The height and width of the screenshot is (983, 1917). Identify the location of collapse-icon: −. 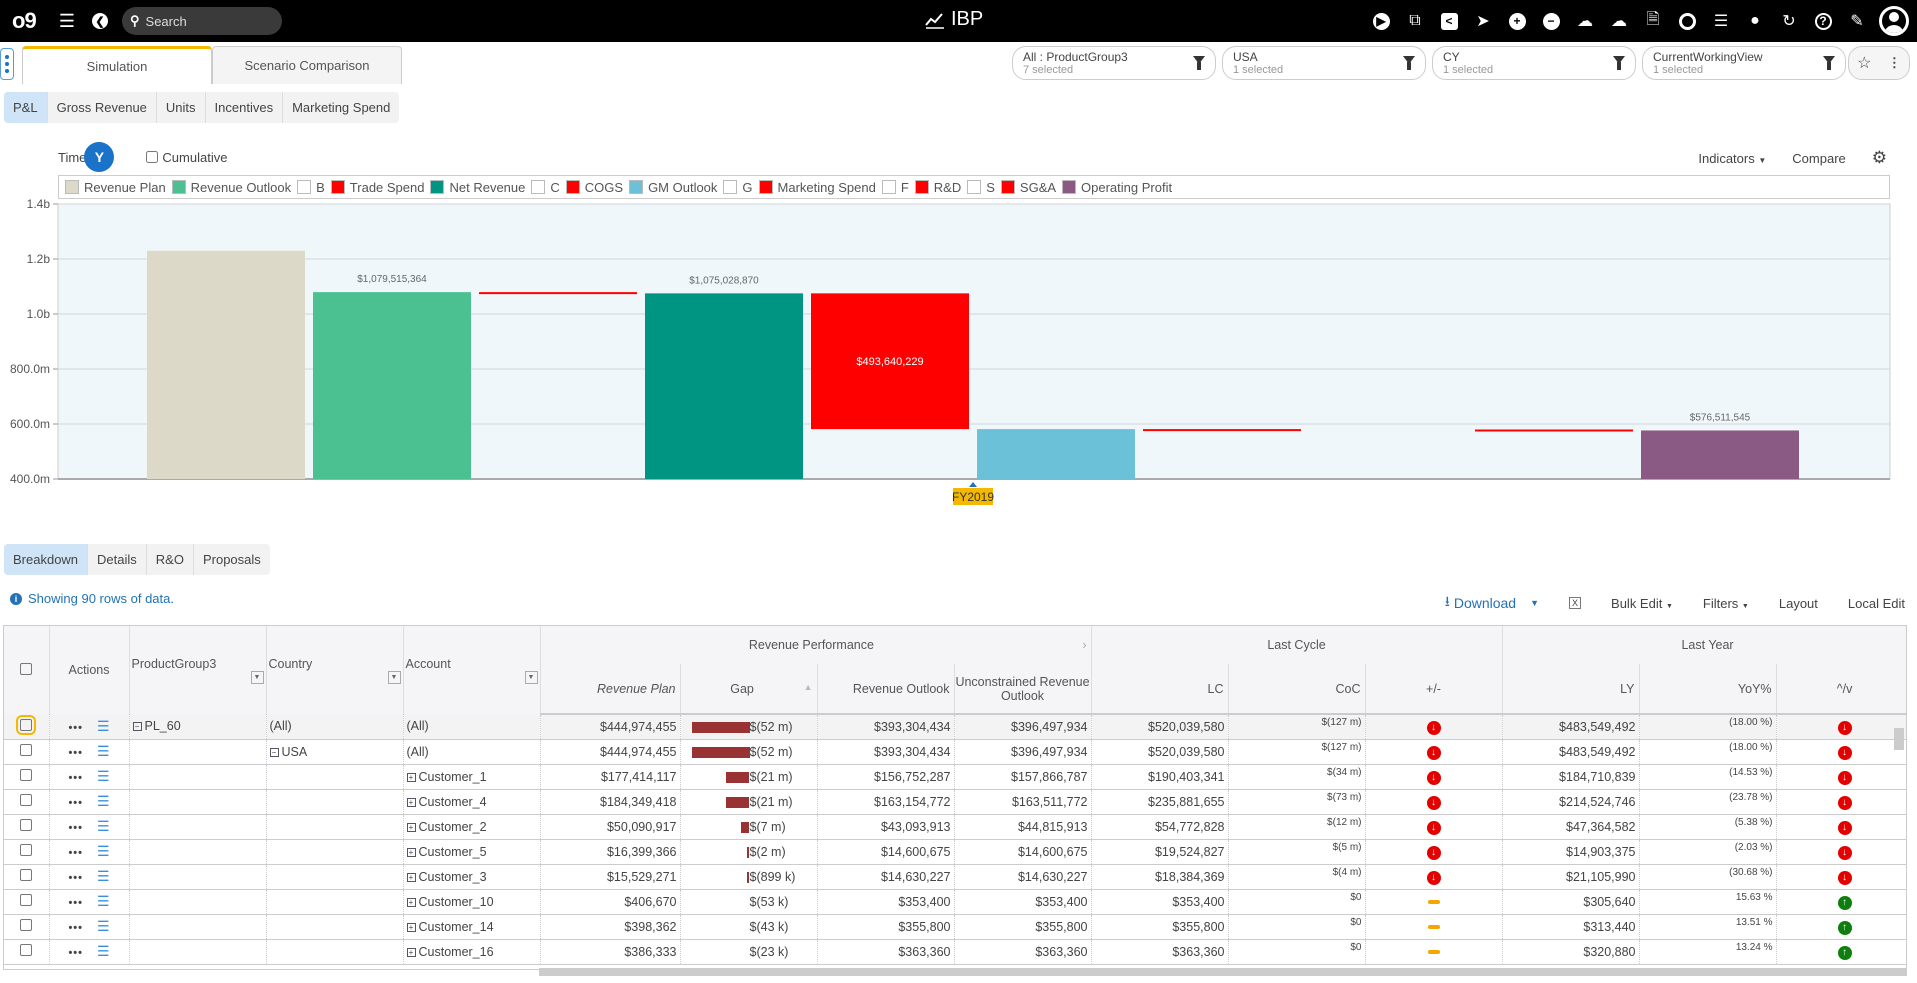
(137, 727).